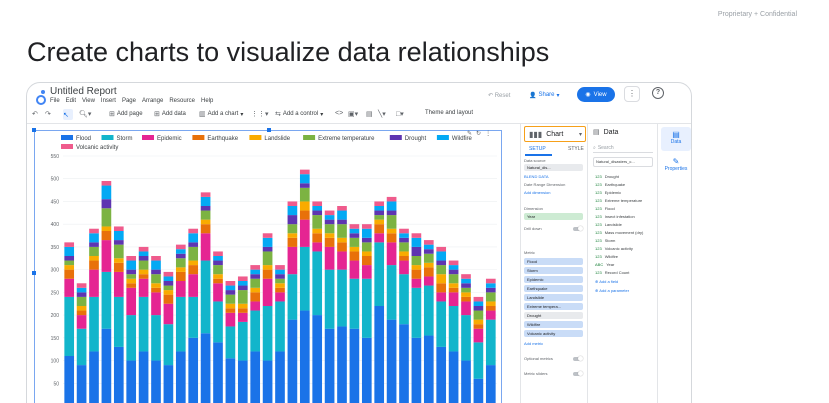  I want to click on more-options-icon: ⋮, so click(632, 94).